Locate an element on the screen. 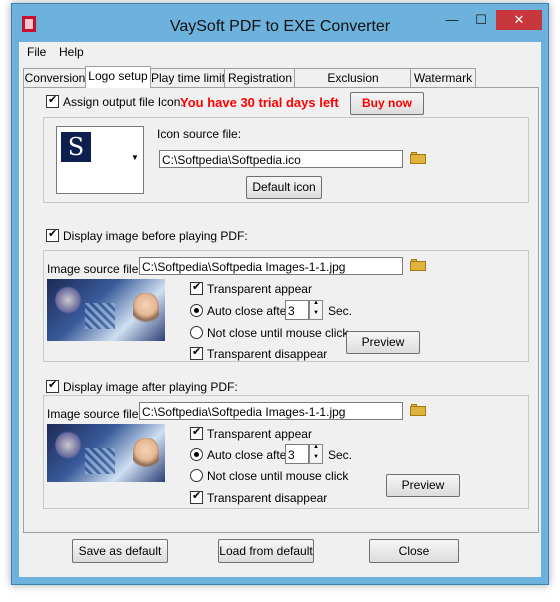  display-before-checkbox is located at coordinates (52, 234).